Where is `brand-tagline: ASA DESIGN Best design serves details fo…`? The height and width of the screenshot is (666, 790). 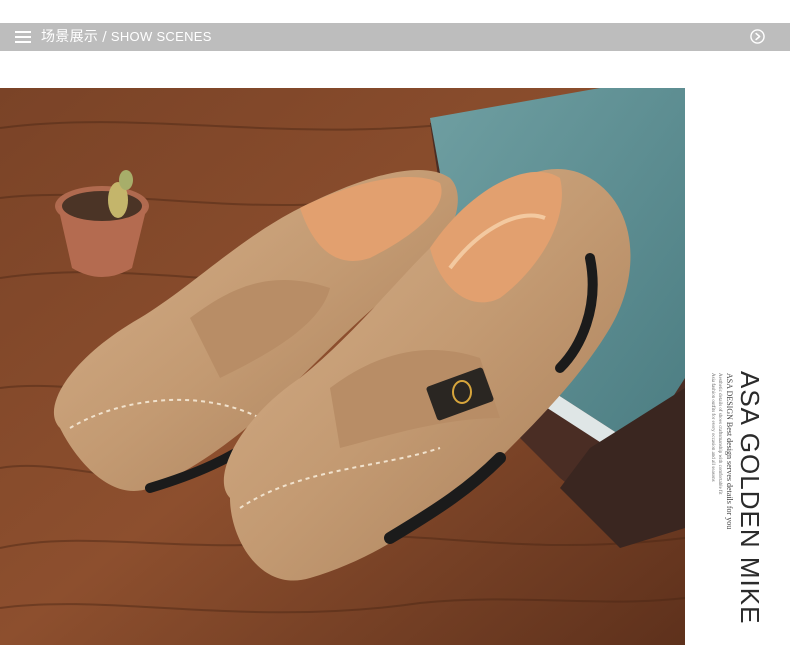 brand-tagline: ASA DESIGN Best design serves details fo… is located at coordinates (729, 451).